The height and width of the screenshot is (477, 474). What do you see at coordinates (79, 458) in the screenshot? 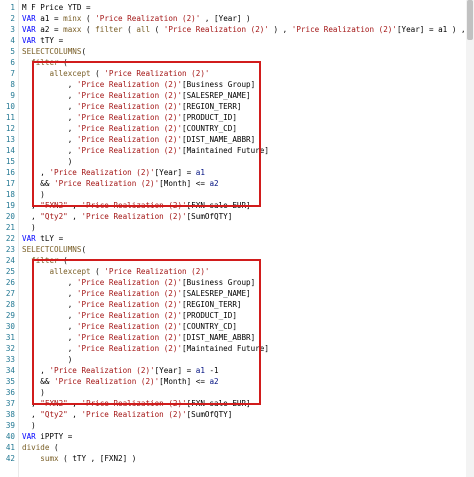
I see `code-text: sumx ( tTY , [FXN2] )` at bounding box center [79, 458].